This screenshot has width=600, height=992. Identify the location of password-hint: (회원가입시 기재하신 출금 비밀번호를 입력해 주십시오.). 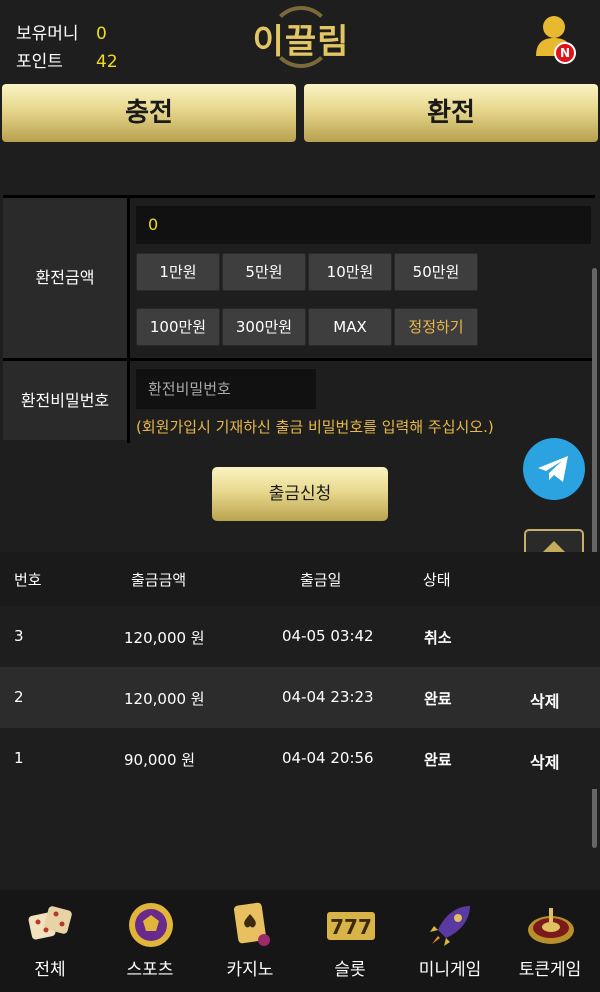
(315, 427).